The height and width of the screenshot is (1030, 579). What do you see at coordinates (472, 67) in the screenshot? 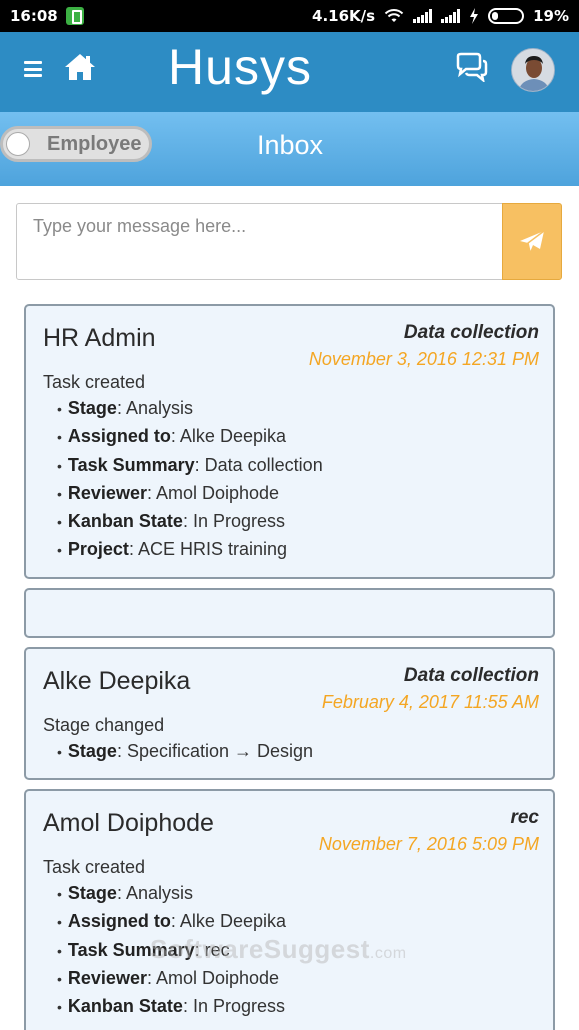
I see `chat-icon` at bounding box center [472, 67].